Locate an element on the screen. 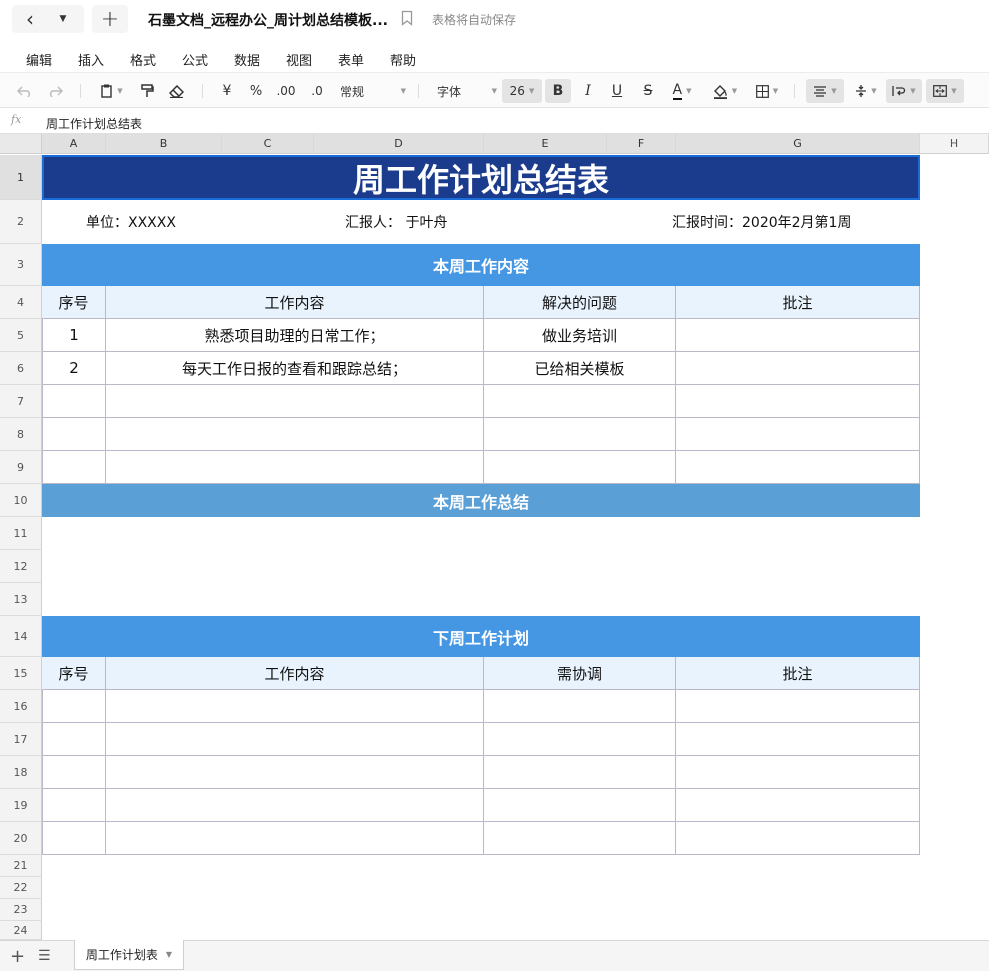 The height and width of the screenshot is (971, 989). underline-button: U is located at coordinates (617, 91).